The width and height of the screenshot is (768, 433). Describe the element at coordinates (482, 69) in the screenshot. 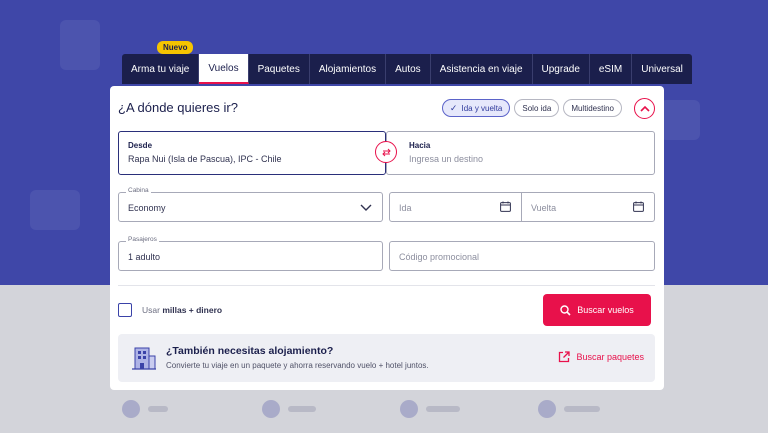

I see `tab-asistencia: Asistencia en viaje` at that location.